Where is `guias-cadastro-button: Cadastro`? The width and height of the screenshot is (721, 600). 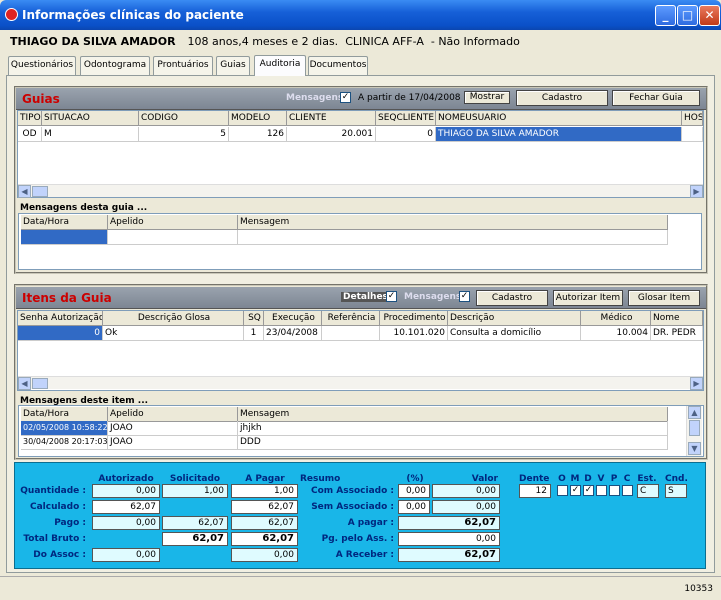 guias-cadastro-button: Cadastro is located at coordinates (562, 98).